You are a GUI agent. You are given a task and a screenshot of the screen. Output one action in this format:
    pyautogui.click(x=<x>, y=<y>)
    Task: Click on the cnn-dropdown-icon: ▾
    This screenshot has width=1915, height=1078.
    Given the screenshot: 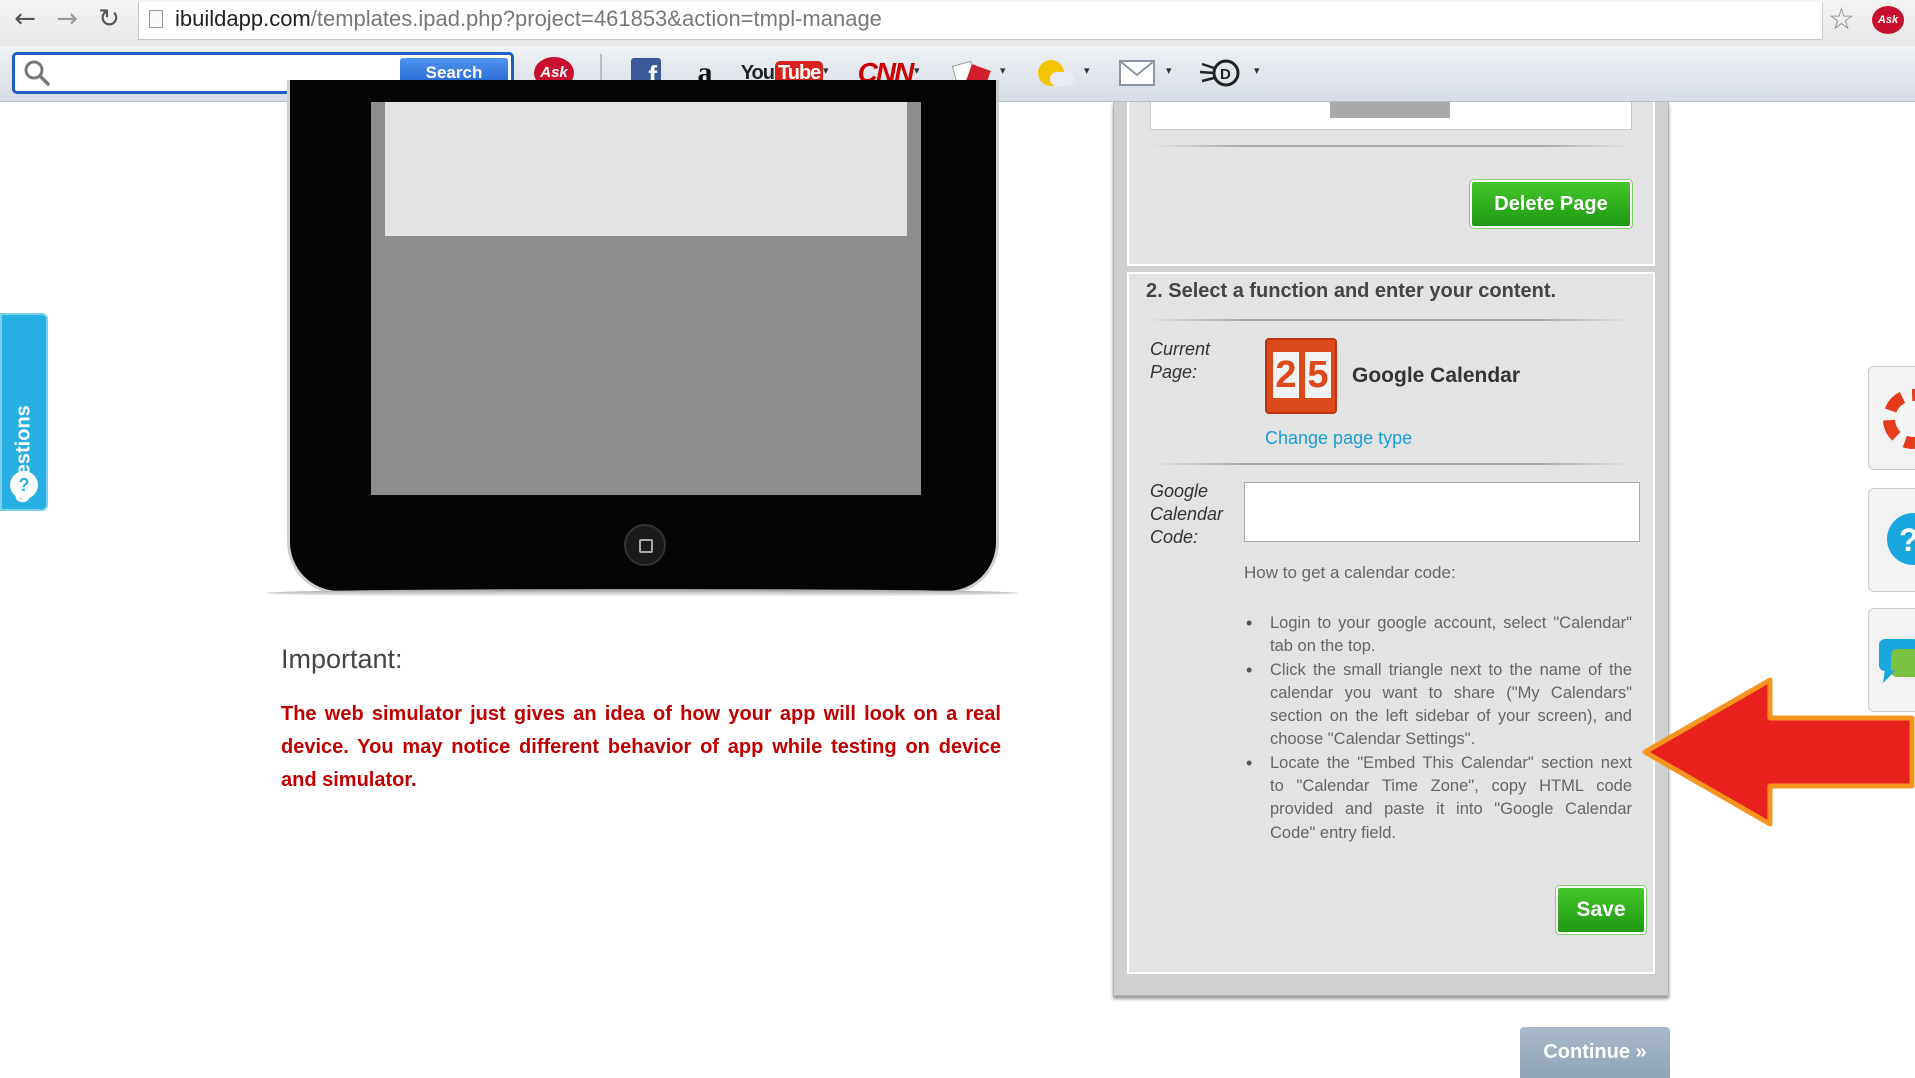 What is the action you would take?
    pyautogui.click(x=917, y=70)
    